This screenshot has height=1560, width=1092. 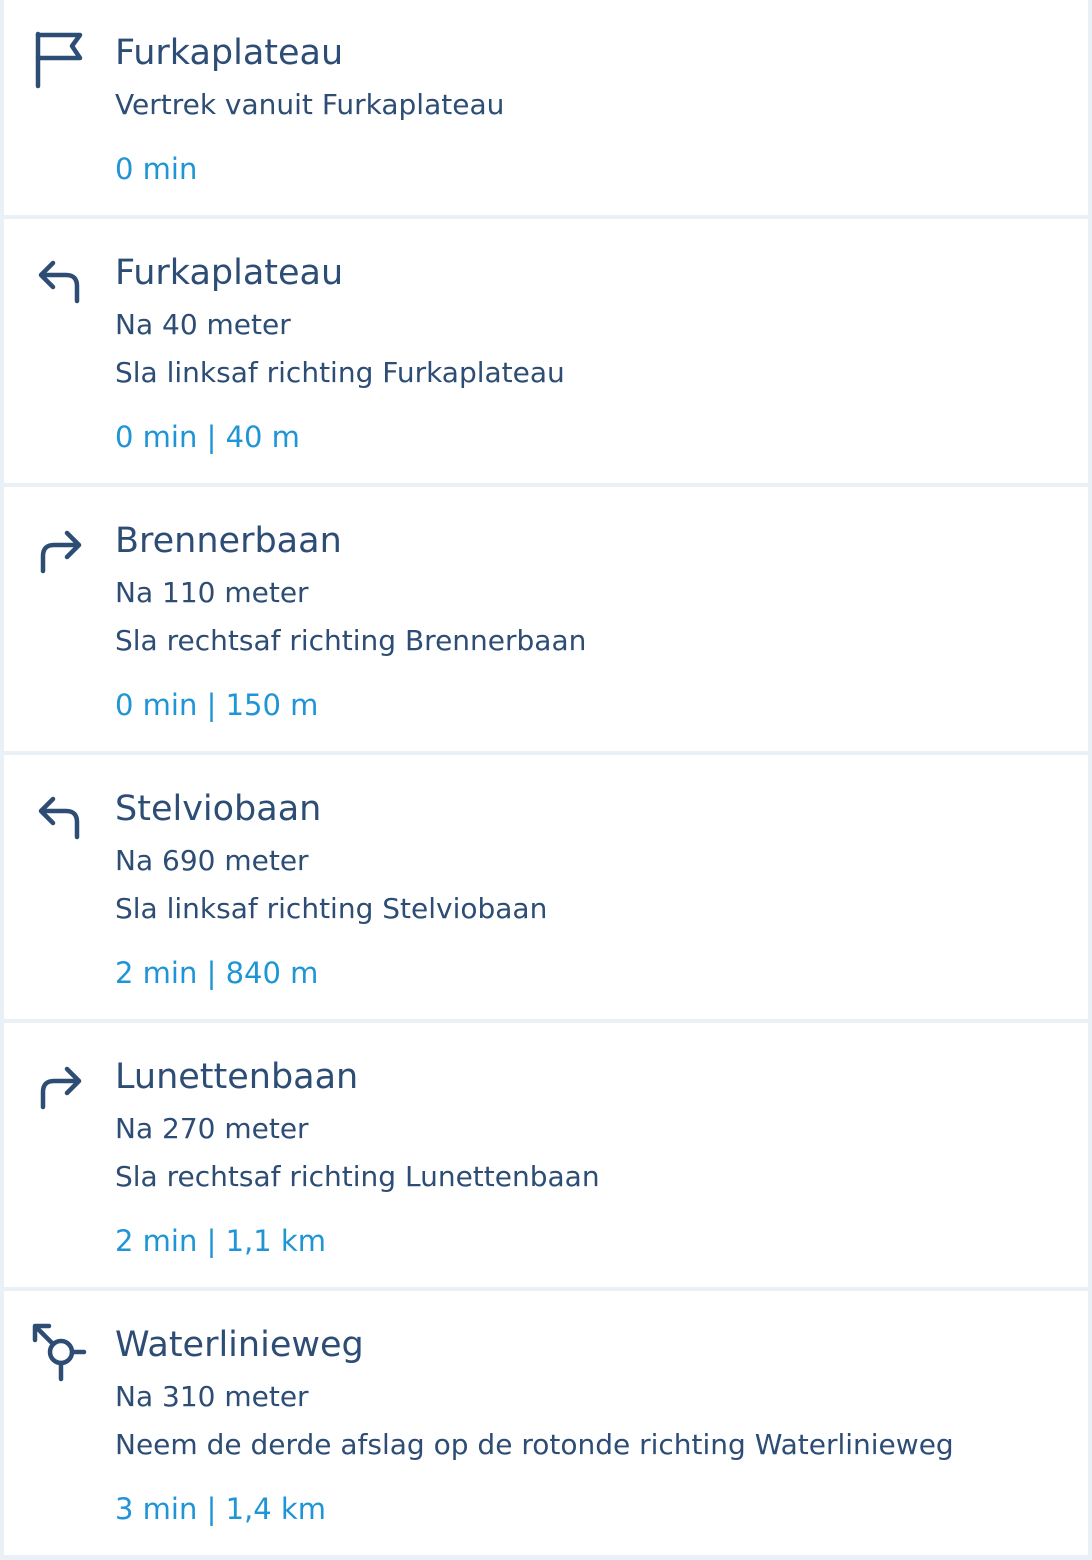 What do you see at coordinates (331, 908) in the screenshot?
I see `step-instruction: Sla linksaf richting Stelviobaan` at bounding box center [331, 908].